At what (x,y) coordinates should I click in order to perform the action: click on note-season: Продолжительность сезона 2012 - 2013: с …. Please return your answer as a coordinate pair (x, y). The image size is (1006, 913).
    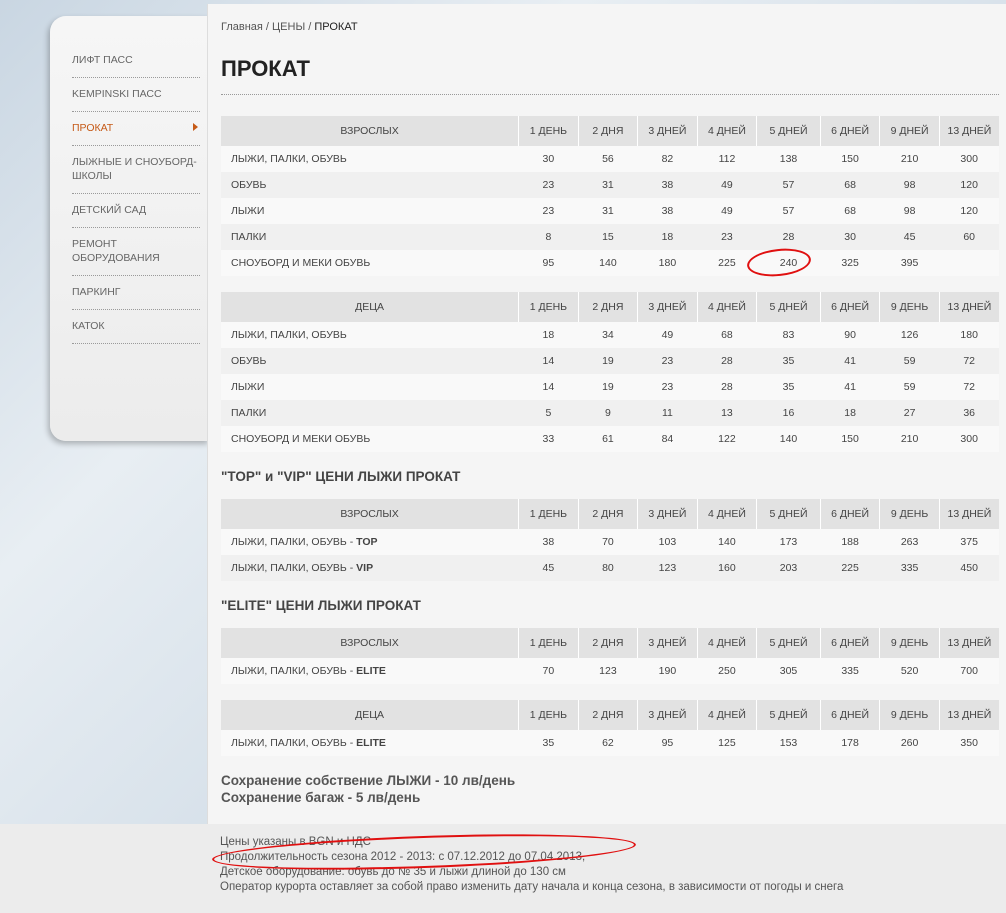
    Looking at the image, I should click on (403, 857).